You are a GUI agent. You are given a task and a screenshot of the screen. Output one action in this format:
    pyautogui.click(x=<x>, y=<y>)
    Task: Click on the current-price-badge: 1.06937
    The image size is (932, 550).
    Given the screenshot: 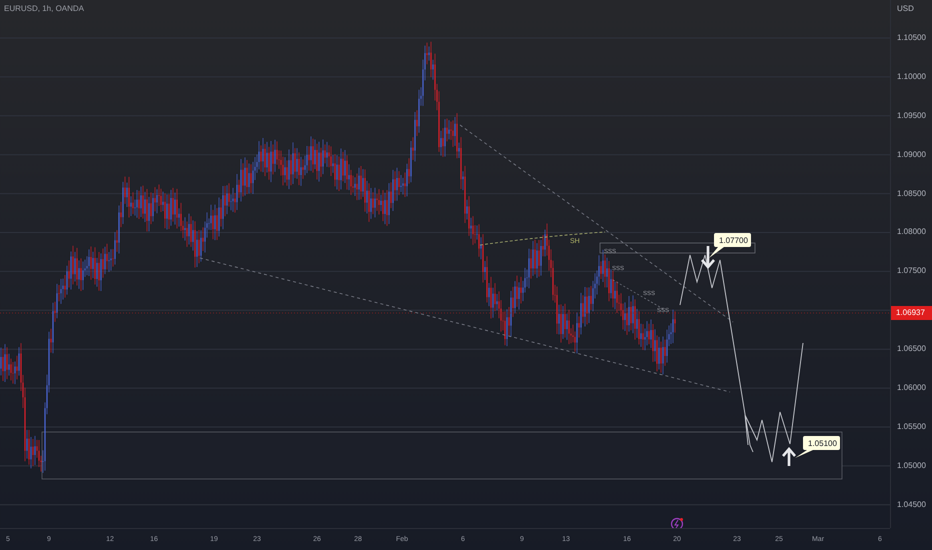 What is the action you would take?
    pyautogui.click(x=911, y=313)
    